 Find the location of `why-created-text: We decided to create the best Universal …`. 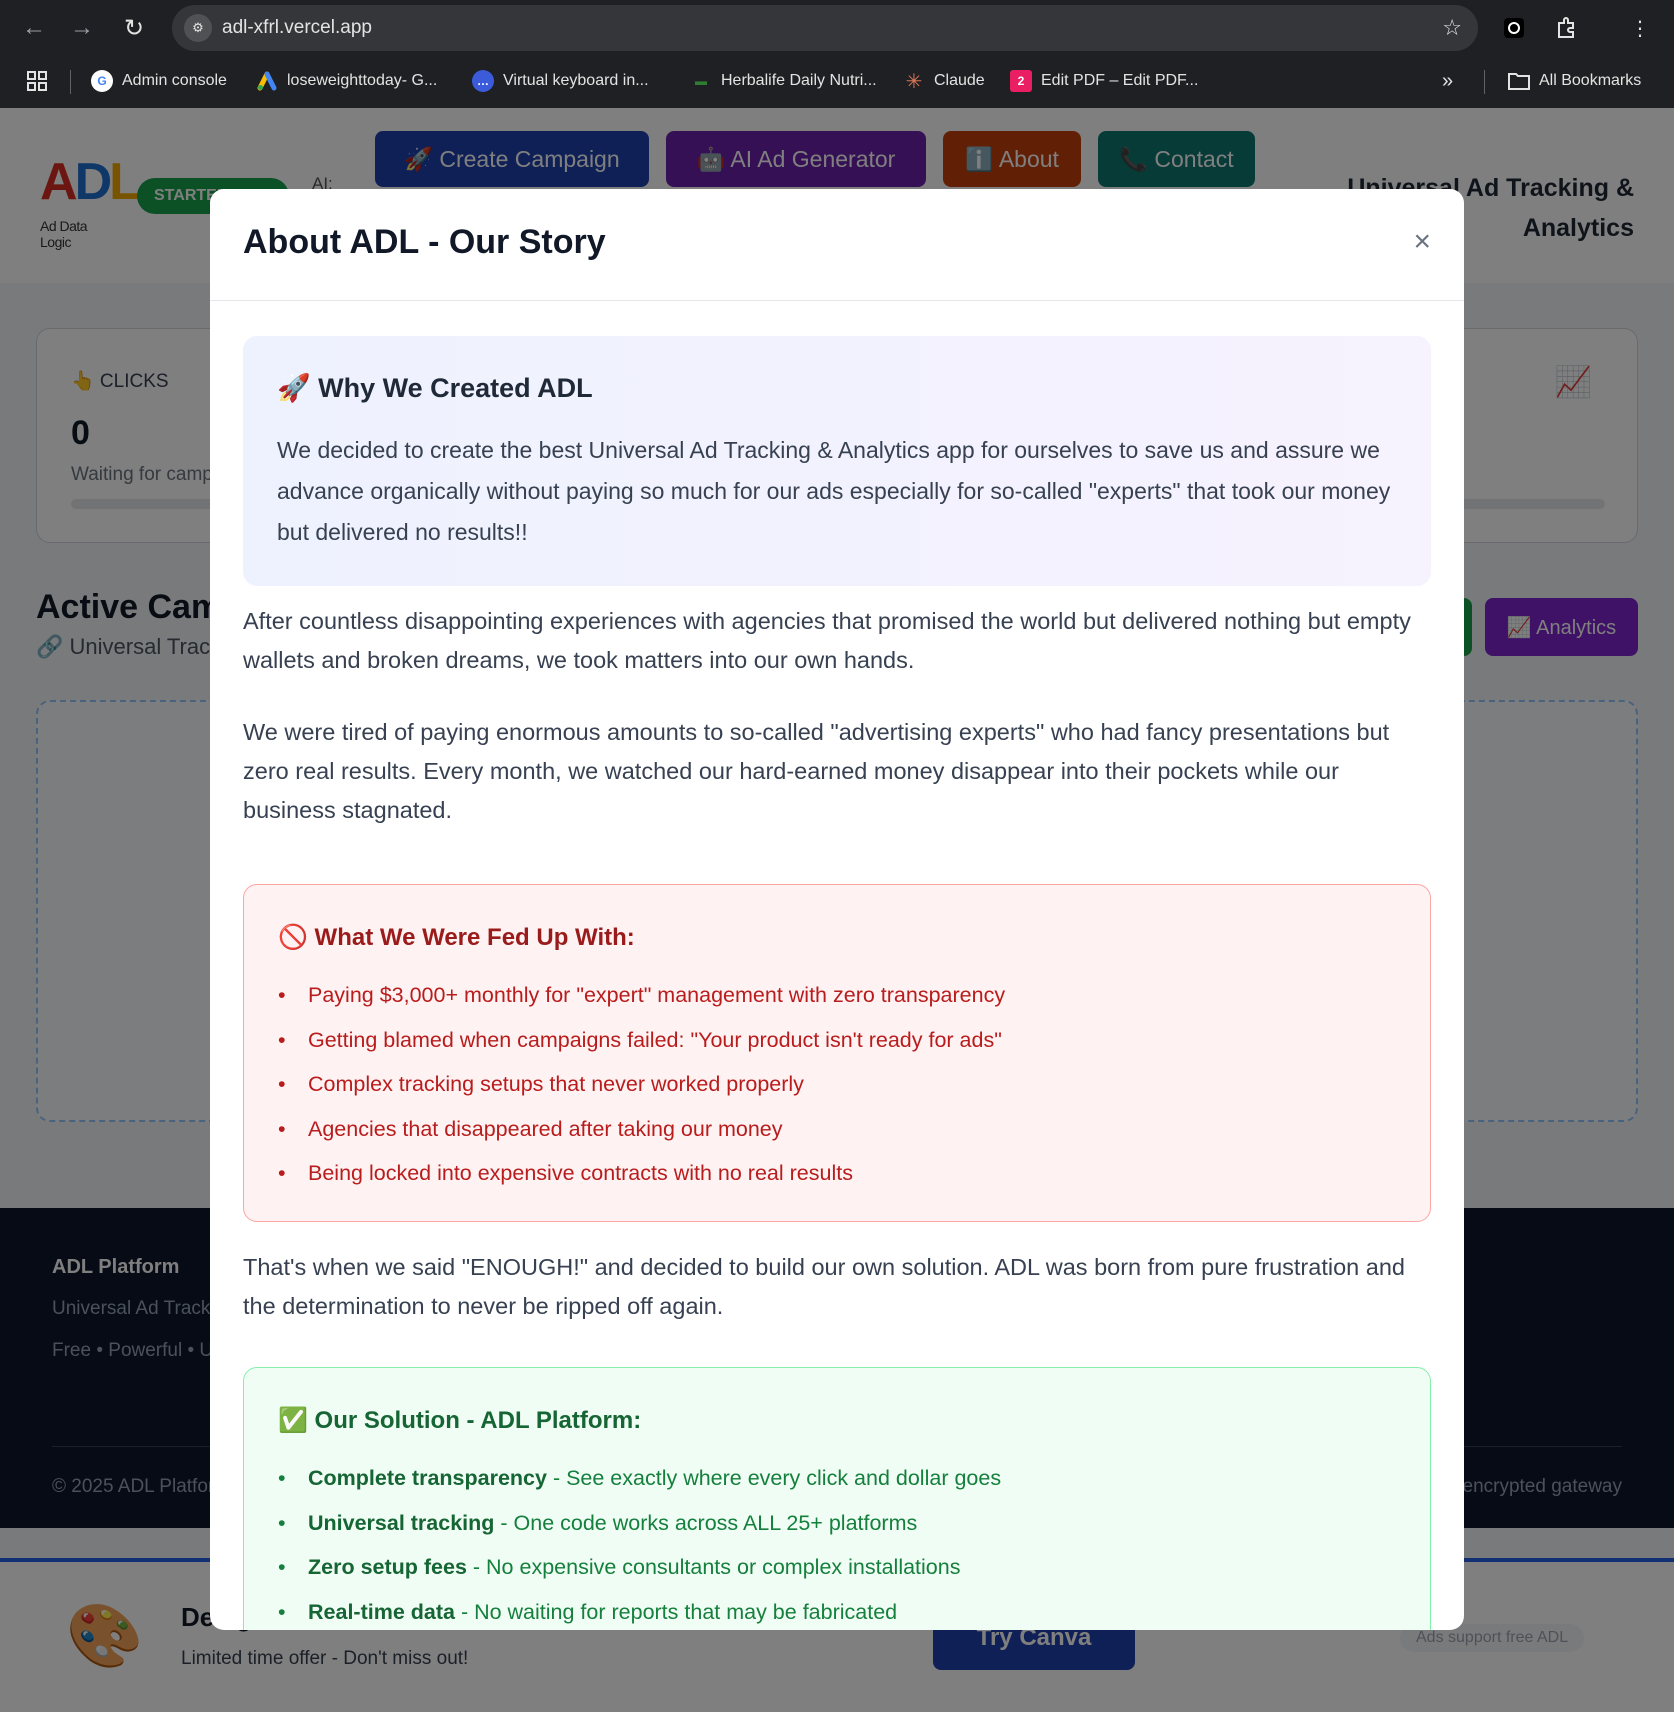

why-created-text: We decided to create the best Universal … is located at coordinates (834, 491).